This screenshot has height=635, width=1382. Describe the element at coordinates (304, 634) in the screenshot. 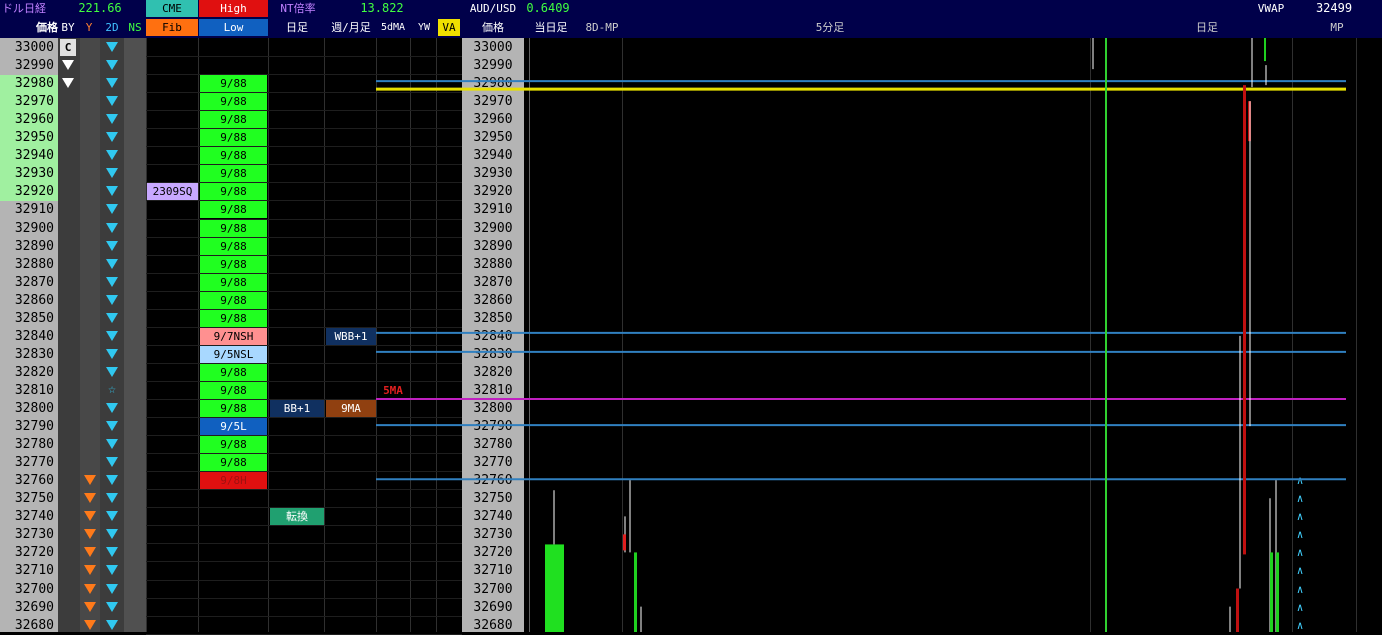

I see `row-divider` at that location.